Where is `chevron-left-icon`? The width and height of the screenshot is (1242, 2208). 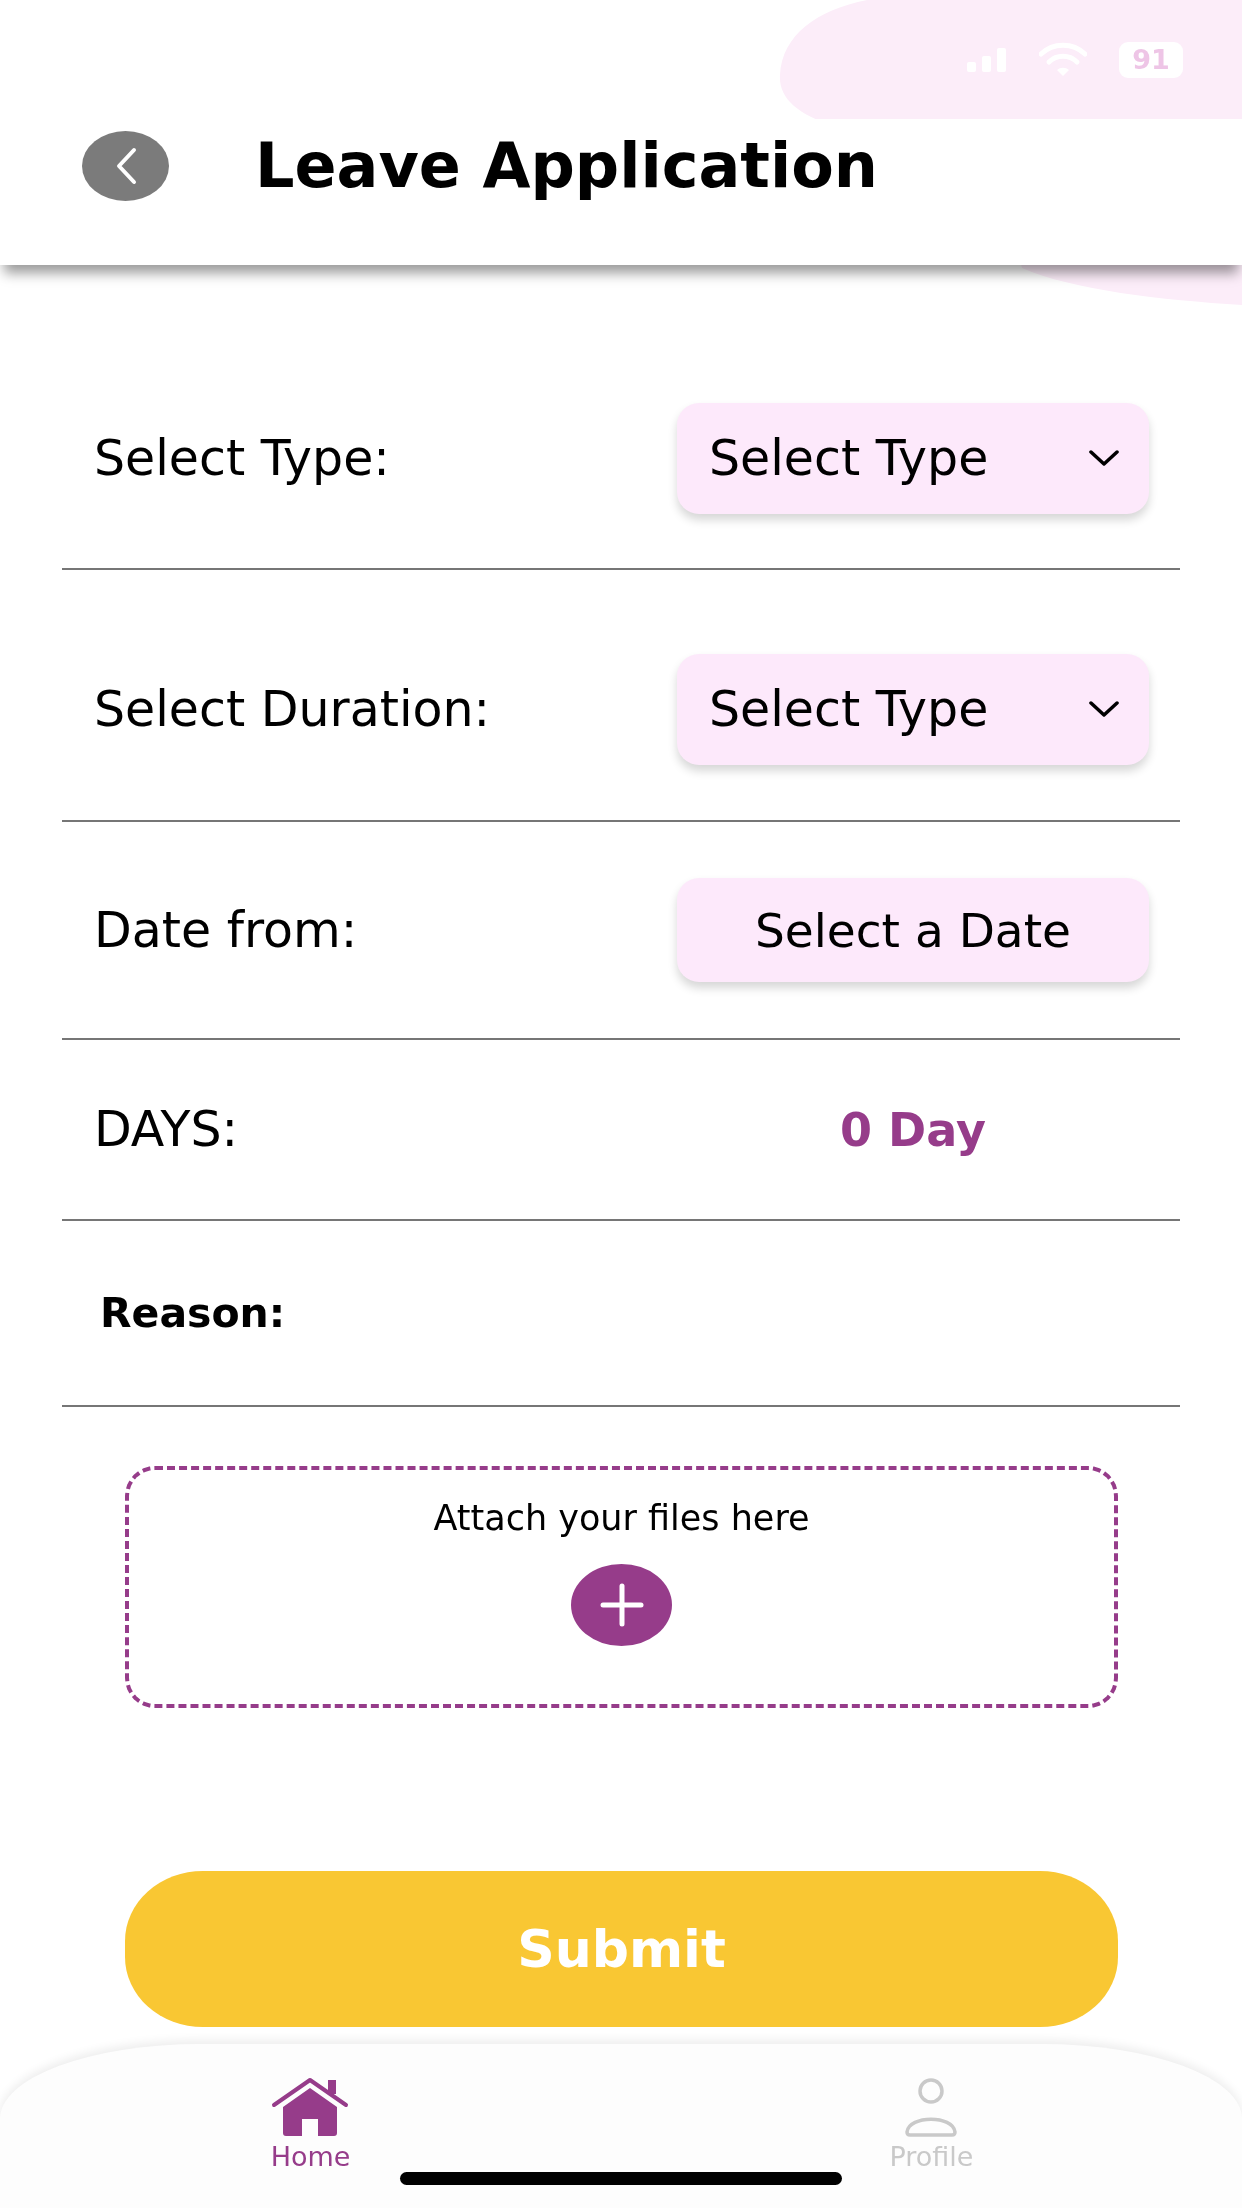
chevron-left-icon is located at coordinates (125, 166).